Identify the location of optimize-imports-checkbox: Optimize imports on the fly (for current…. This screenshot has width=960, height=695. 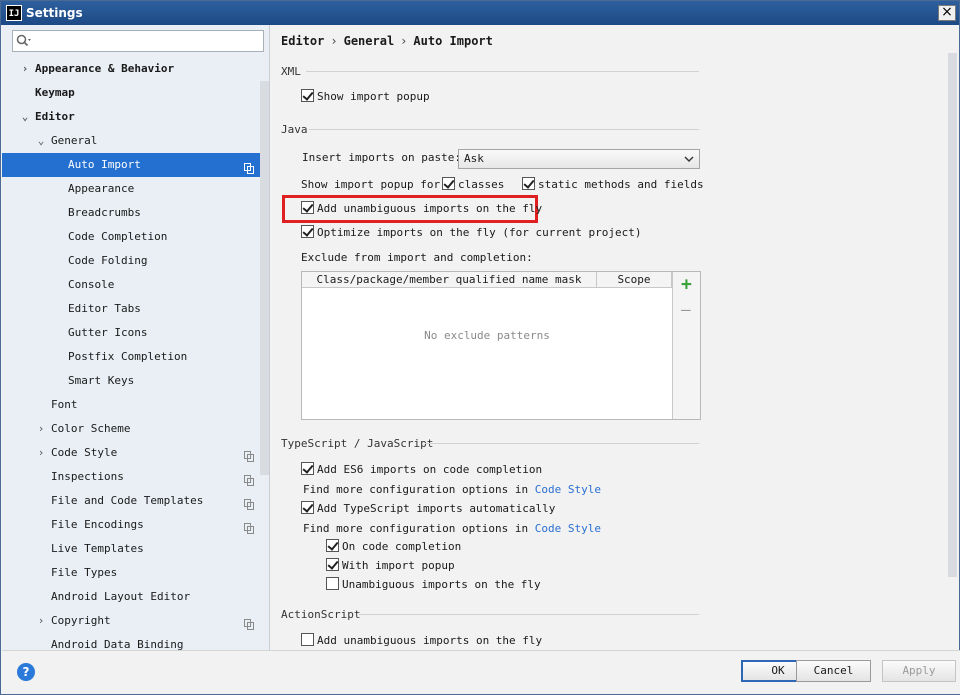
(471, 234).